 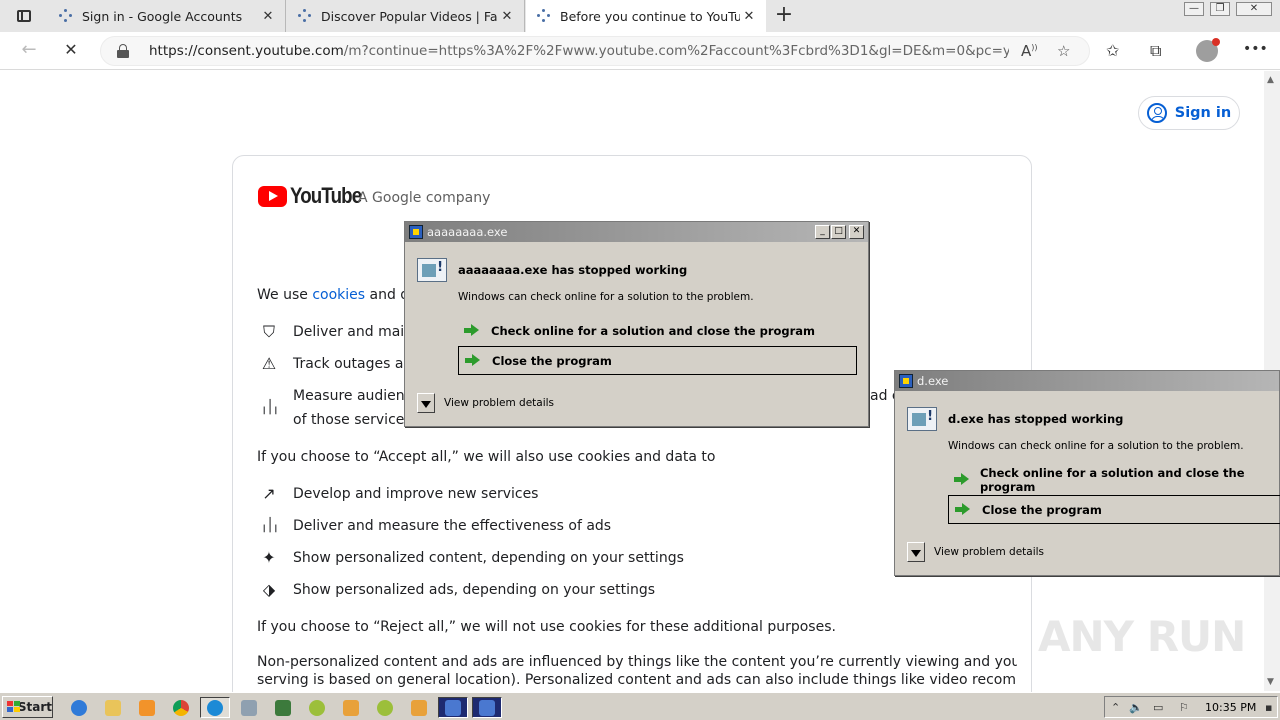 What do you see at coordinates (352, 420) in the screenshot?
I see `list-item-continuation: of those services` at bounding box center [352, 420].